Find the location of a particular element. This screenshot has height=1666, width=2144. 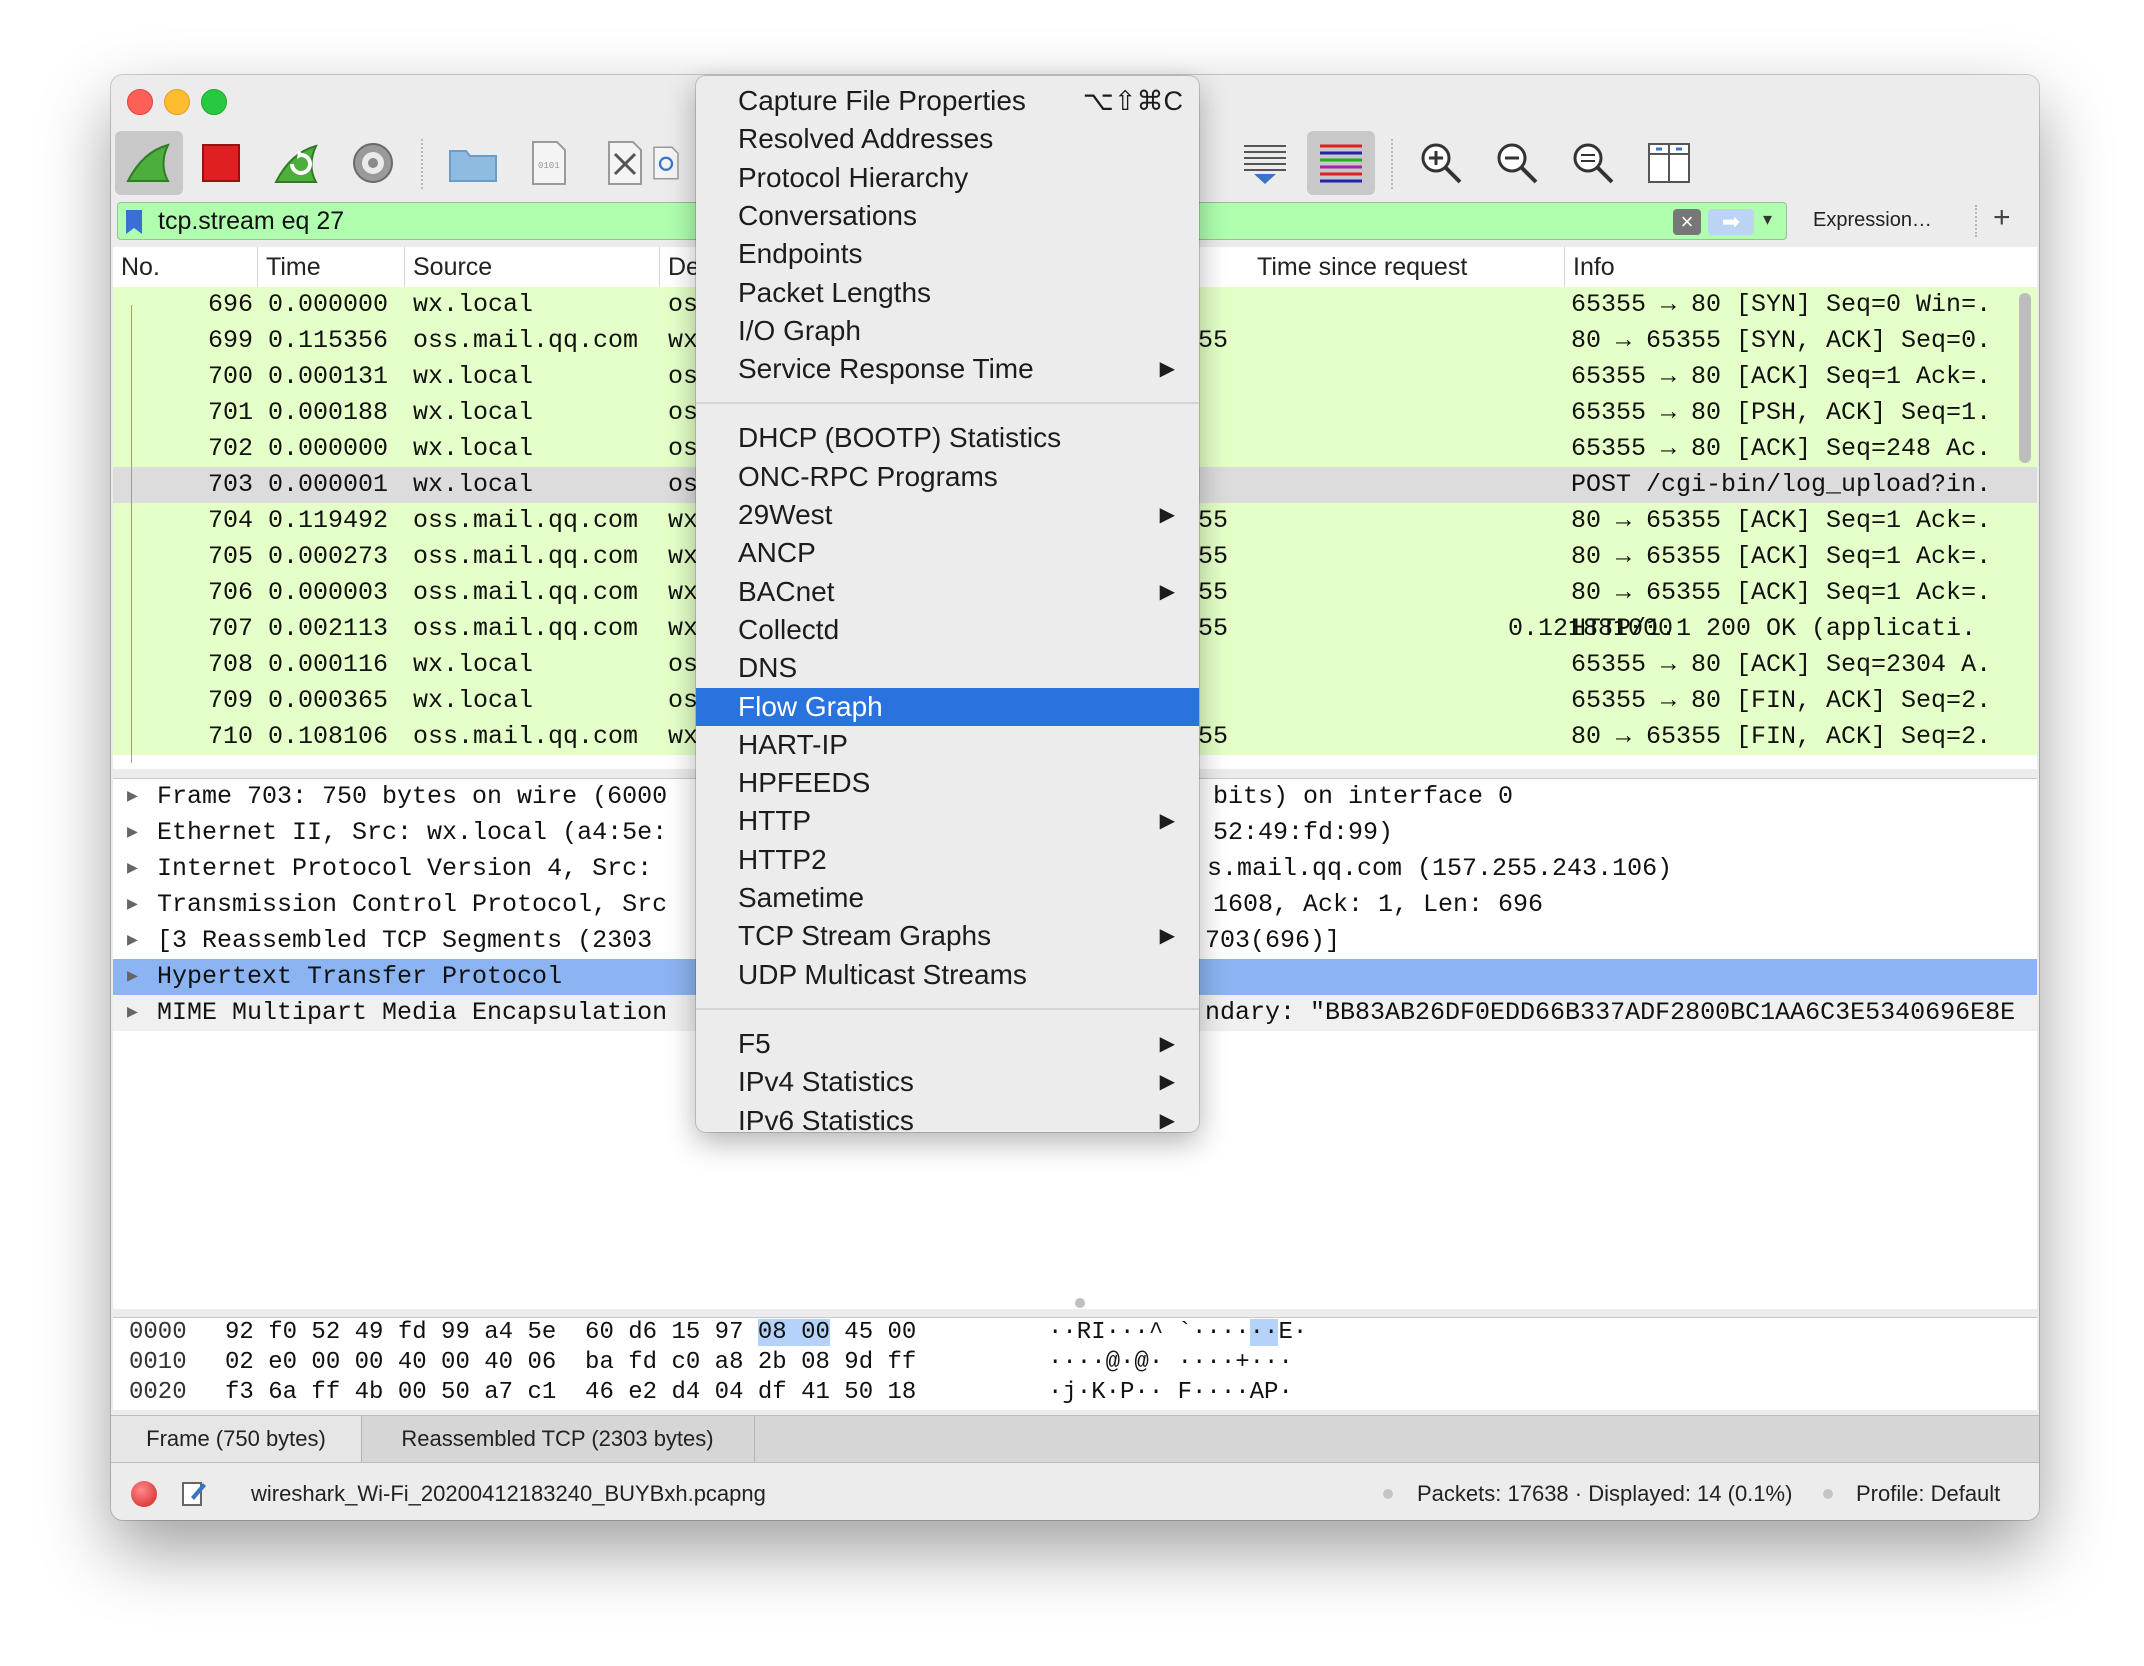

menu-item-label: HTTP is located at coordinates (775, 821).